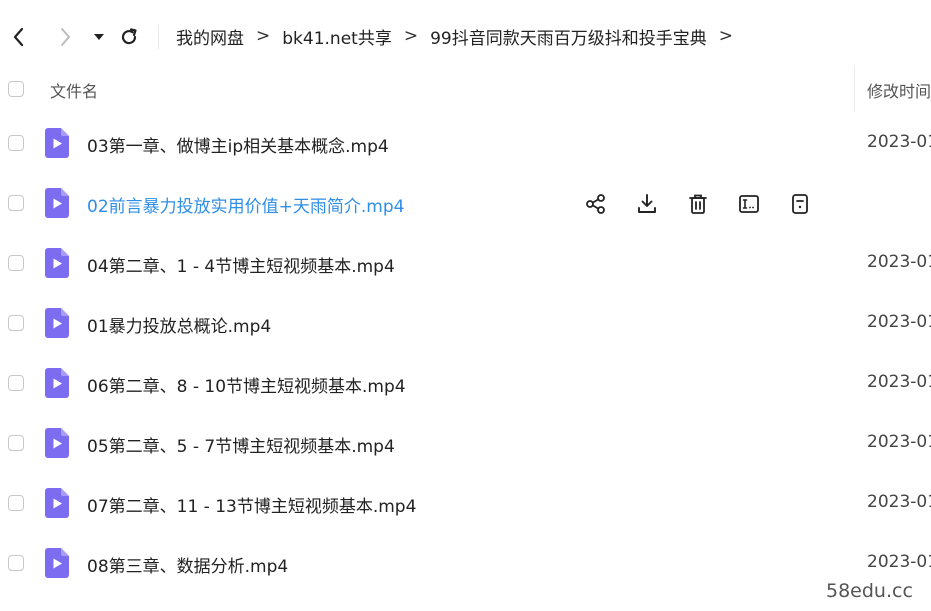 The width and height of the screenshot is (931, 611). Describe the element at coordinates (854, 89) in the screenshot. I see `column-divider` at that location.